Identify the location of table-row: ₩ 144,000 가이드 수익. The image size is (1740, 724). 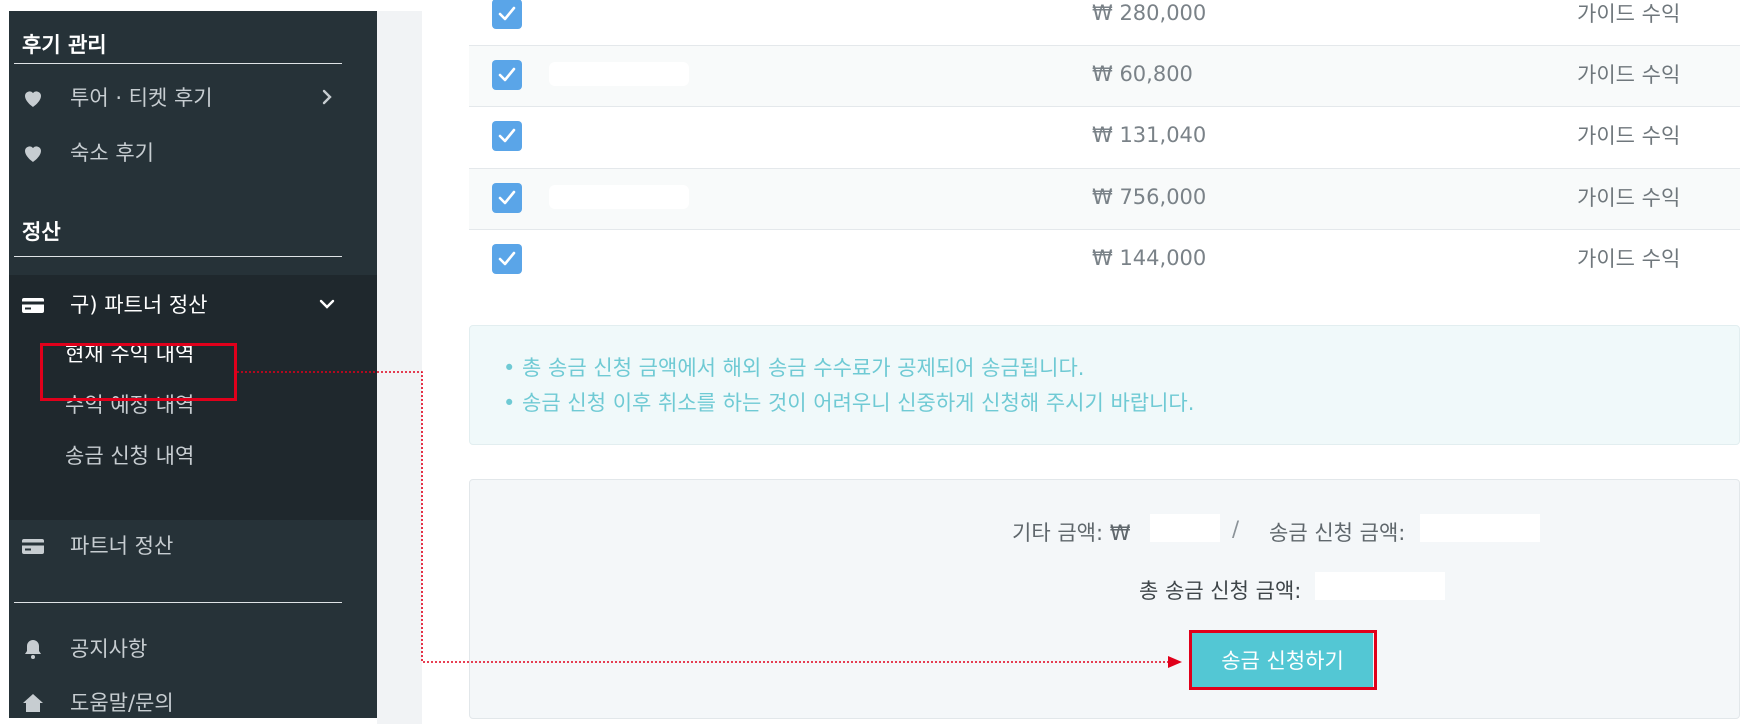
(1104, 259).